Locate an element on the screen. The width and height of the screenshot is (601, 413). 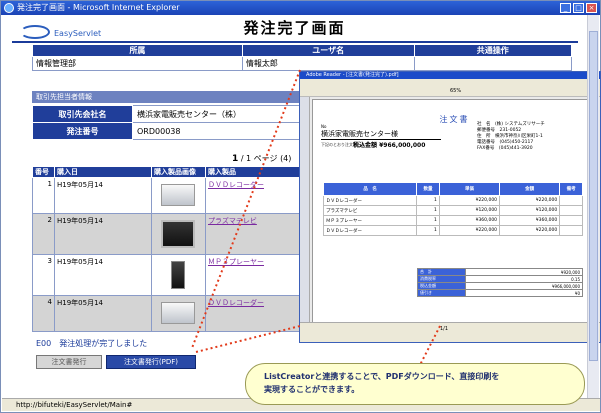
callout-line: ListCreatorと連携することで、PDFダウンロード、直接印刷を is located at coordinates (382, 376).